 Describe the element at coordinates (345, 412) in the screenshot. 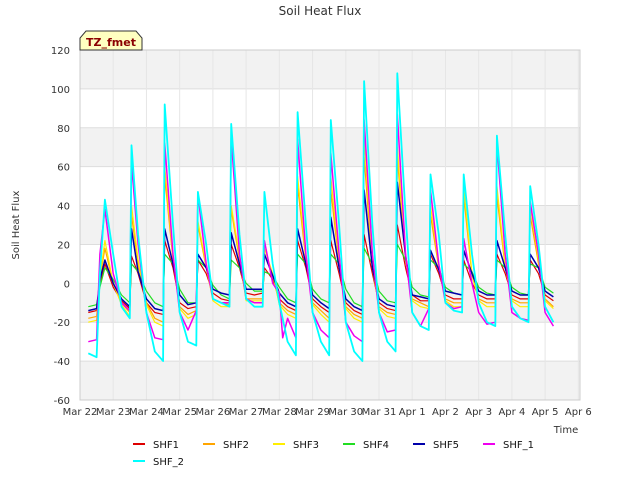

I see `x-tick-label: Mar 30` at that location.